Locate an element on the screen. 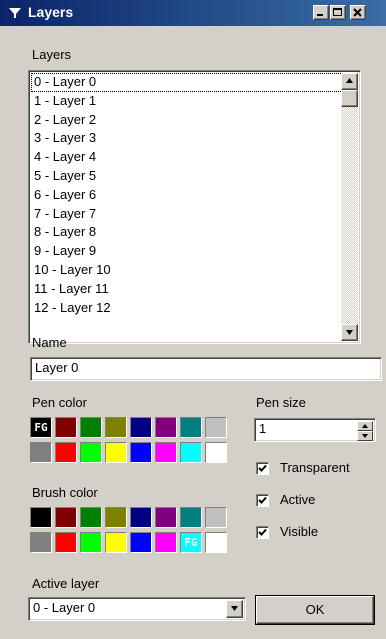 The width and height of the screenshot is (386, 639). list-item: 0 - Layer 0 is located at coordinates (187, 82).